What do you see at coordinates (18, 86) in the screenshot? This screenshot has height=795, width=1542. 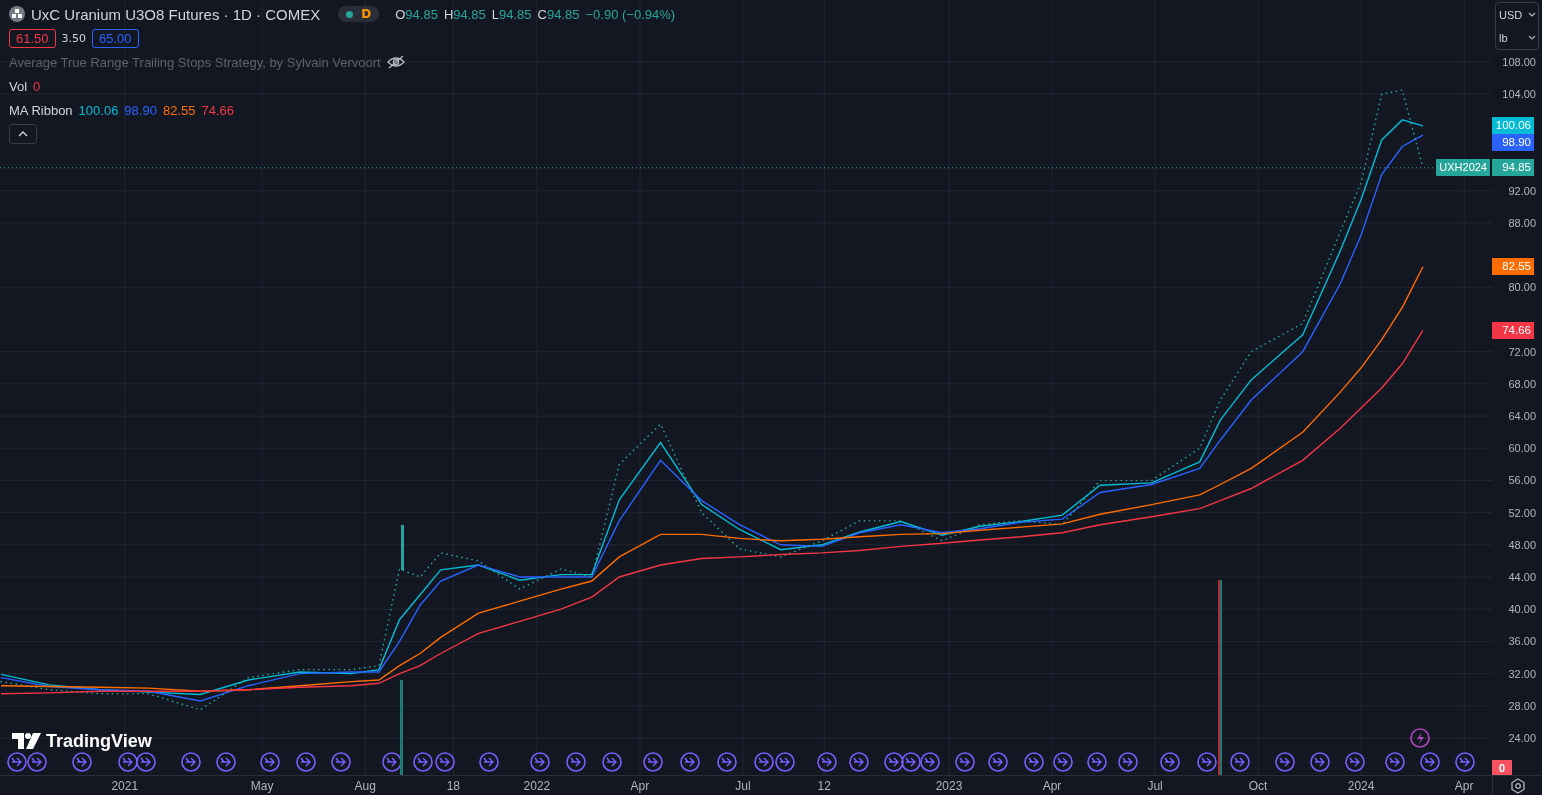 I see `indicator-name: Vol` at bounding box center [18, 86].